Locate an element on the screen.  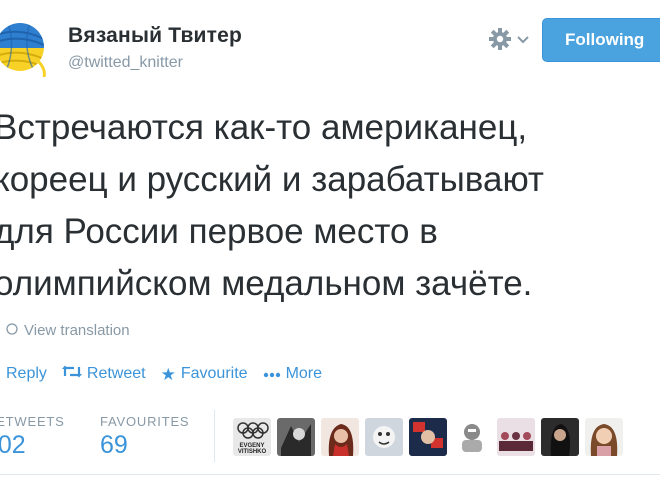
favourites-label: FAVOURITES is located at coordinates (145, 421).